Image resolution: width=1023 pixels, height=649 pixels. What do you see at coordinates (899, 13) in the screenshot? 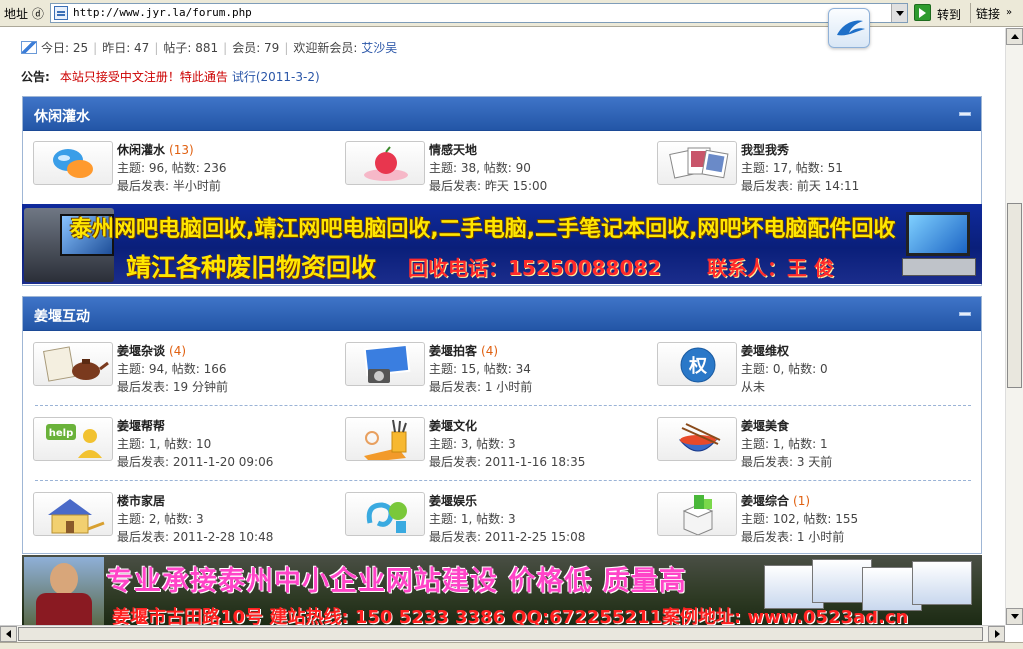
I see `url-dropdown-button` at bounding box center [899, 13].